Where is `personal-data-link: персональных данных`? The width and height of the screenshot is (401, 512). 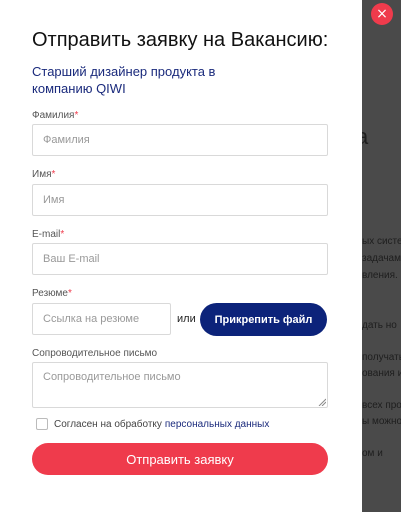 personal-data-link: персональных данных is located at coordinates (217, 424).